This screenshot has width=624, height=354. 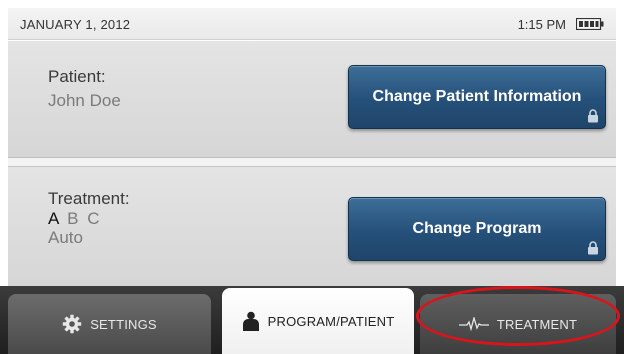 What do you see at coordinates (75, 24) in the screenshot?
I see `status-date: JANUARY 1, 2012` at bounding box center [75, 24].